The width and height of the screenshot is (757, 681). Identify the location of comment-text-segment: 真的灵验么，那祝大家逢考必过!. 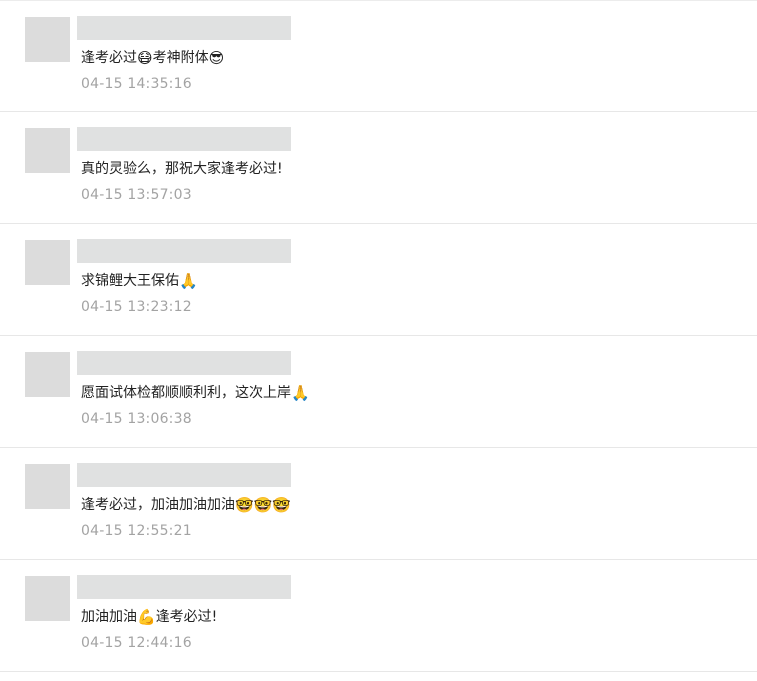
(182, 169).